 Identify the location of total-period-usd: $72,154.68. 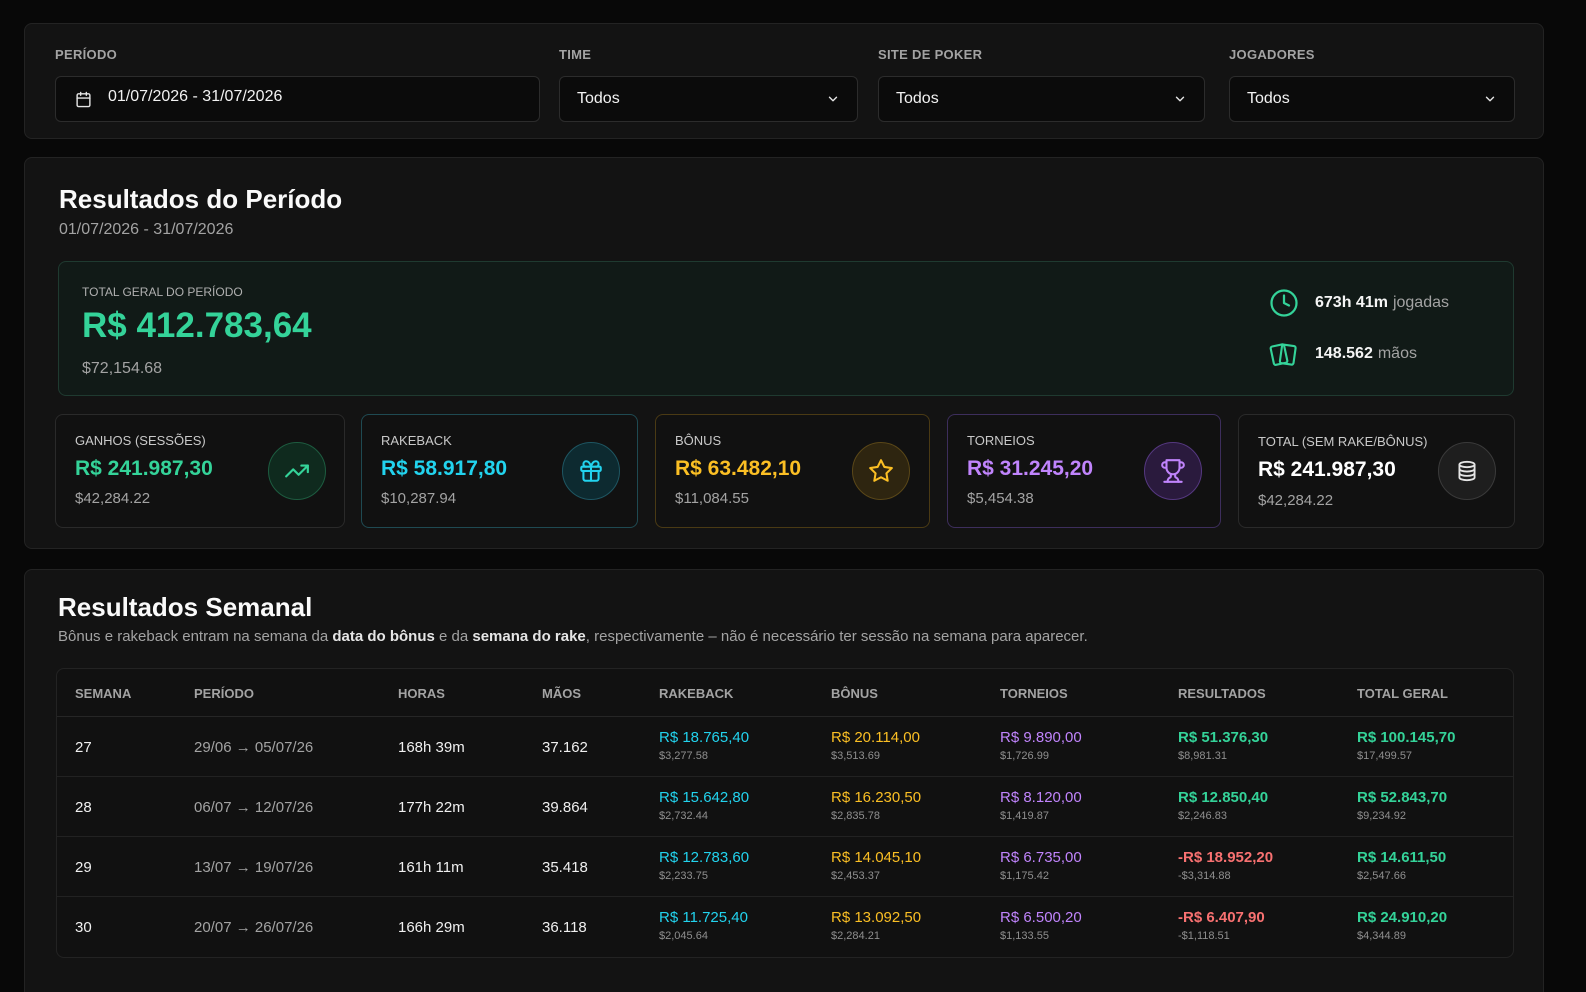
(122, 368).